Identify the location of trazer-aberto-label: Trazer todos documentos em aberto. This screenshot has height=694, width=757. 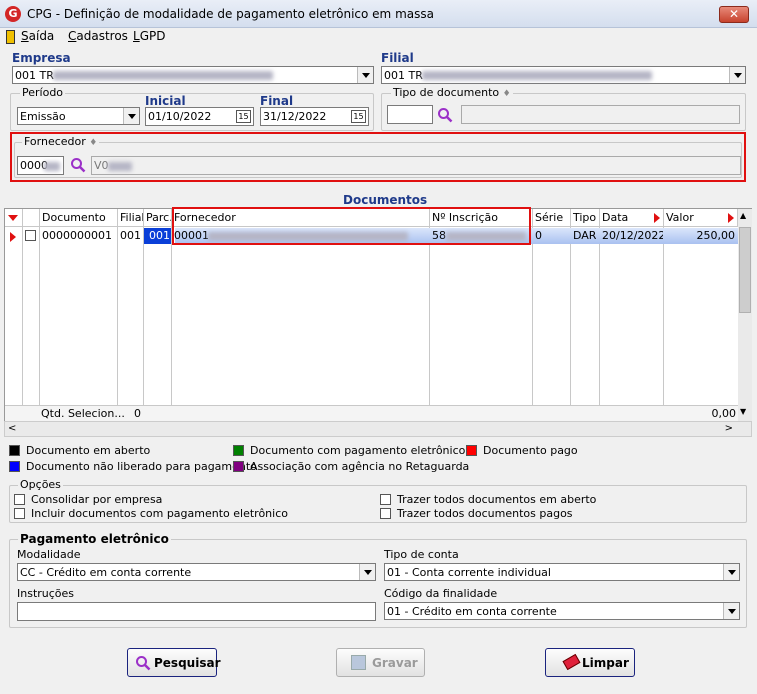
(496, 499).